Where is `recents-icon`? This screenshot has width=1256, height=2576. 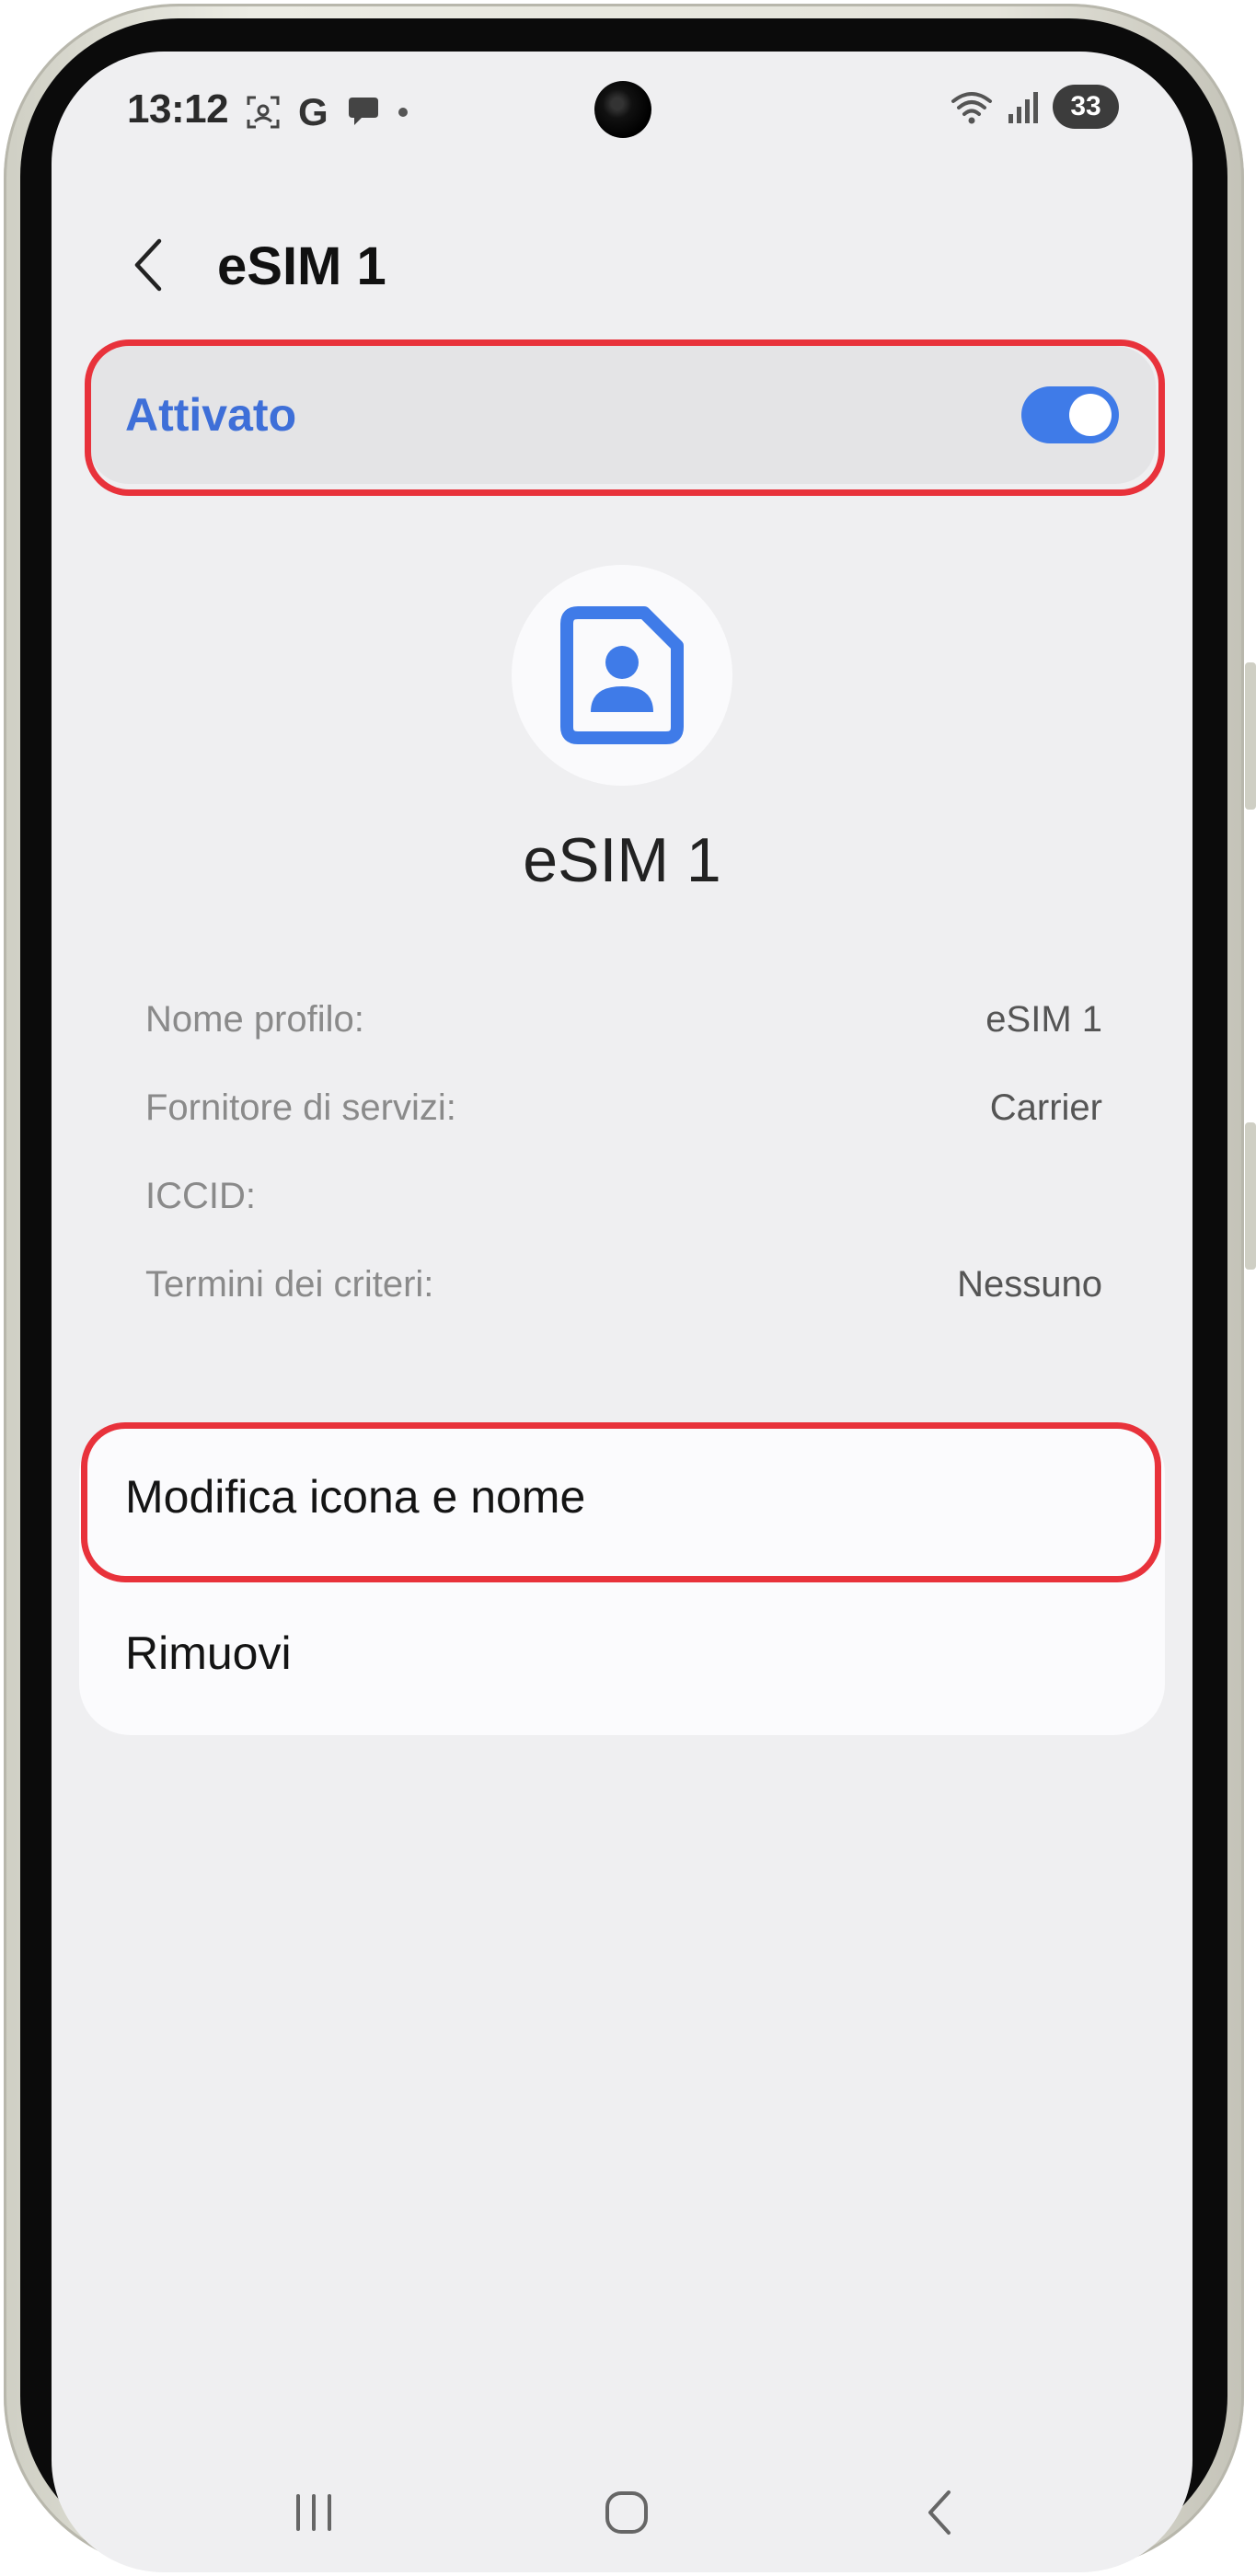
recents-icon is located at coordinates (313, 2512).